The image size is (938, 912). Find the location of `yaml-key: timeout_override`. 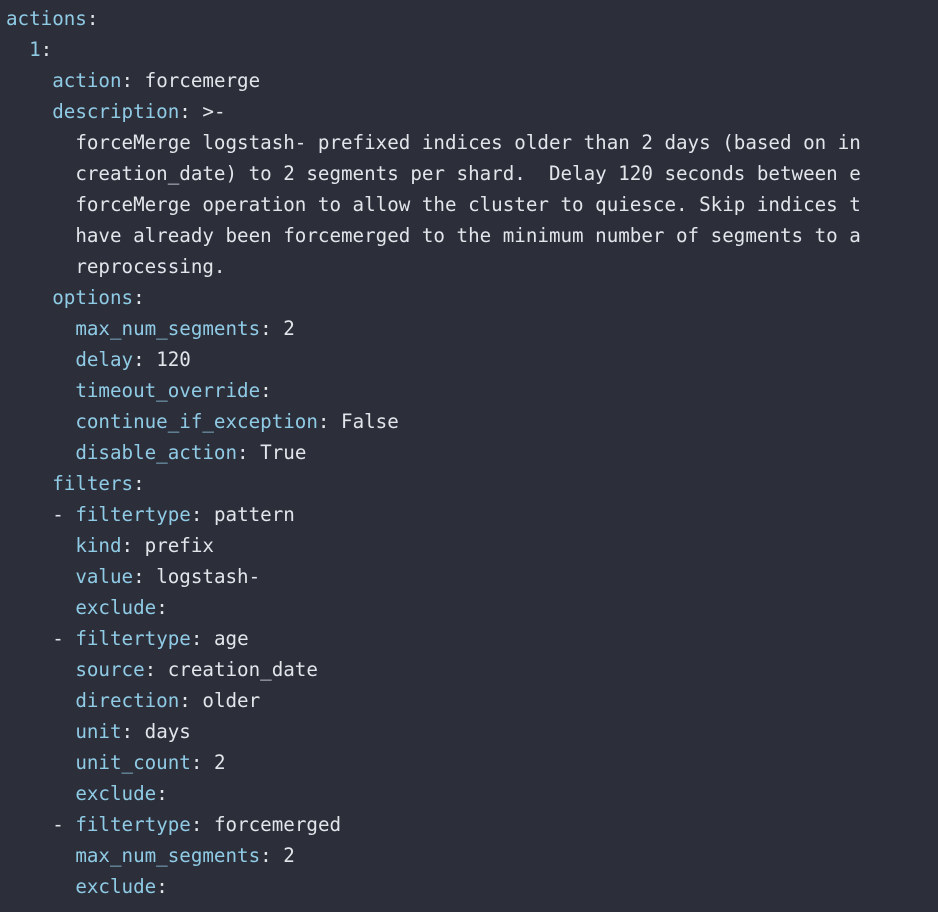

yaml-key: timeout_override is located at coordinates (168, 390).